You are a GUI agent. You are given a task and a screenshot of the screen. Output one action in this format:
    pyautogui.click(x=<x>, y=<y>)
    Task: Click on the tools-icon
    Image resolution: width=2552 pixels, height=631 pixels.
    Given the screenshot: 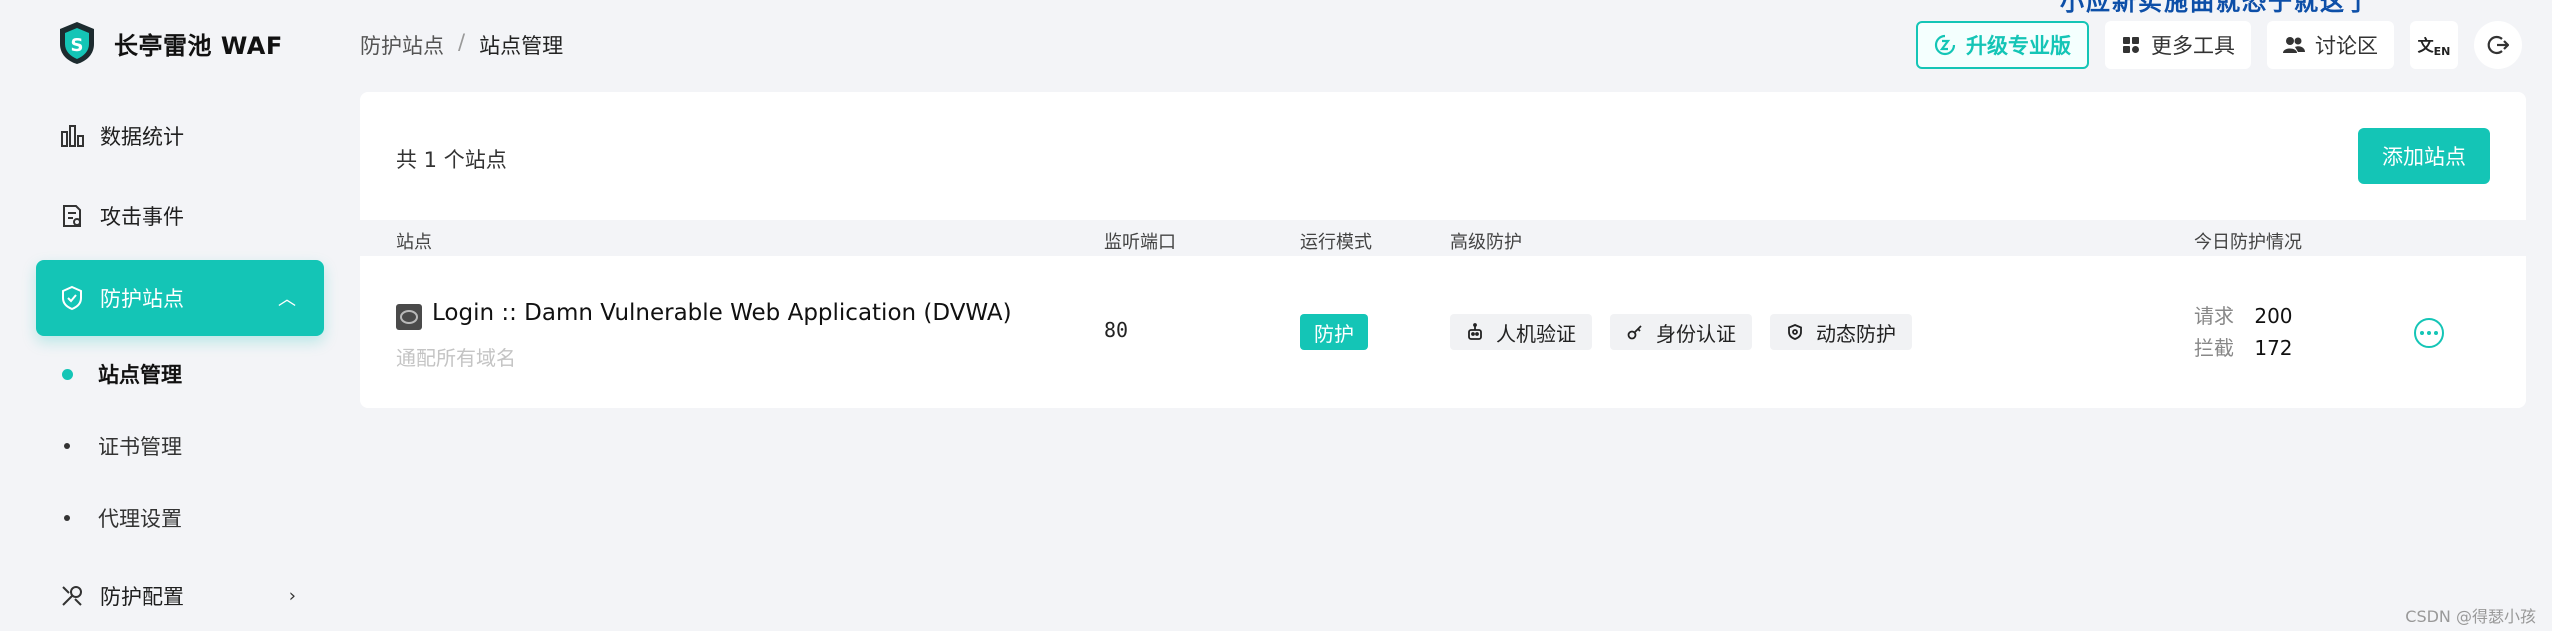 What is the action you would take?
    pyautogui.click(x=72, y=596)
    